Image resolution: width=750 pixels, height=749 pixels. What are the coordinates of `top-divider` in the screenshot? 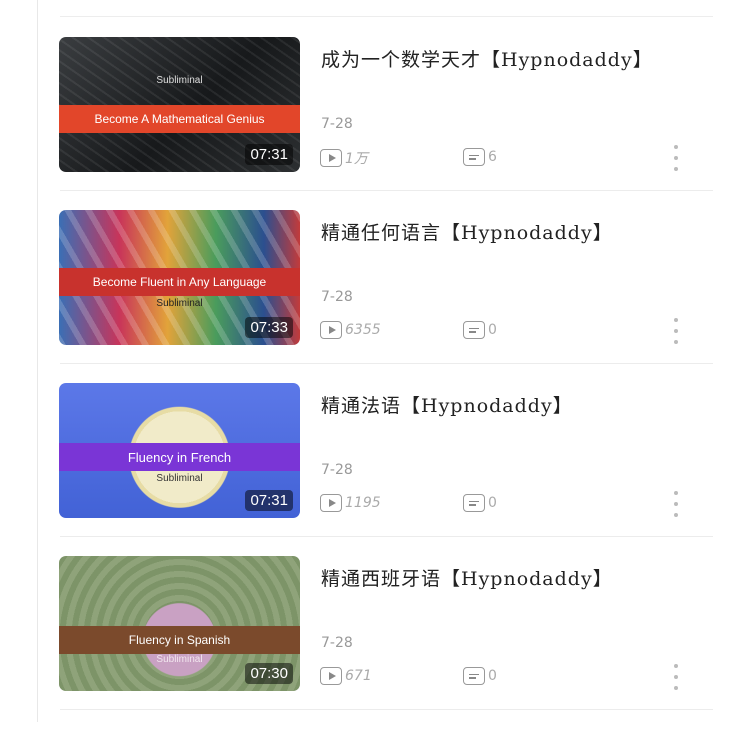 It's located at (386, 16).